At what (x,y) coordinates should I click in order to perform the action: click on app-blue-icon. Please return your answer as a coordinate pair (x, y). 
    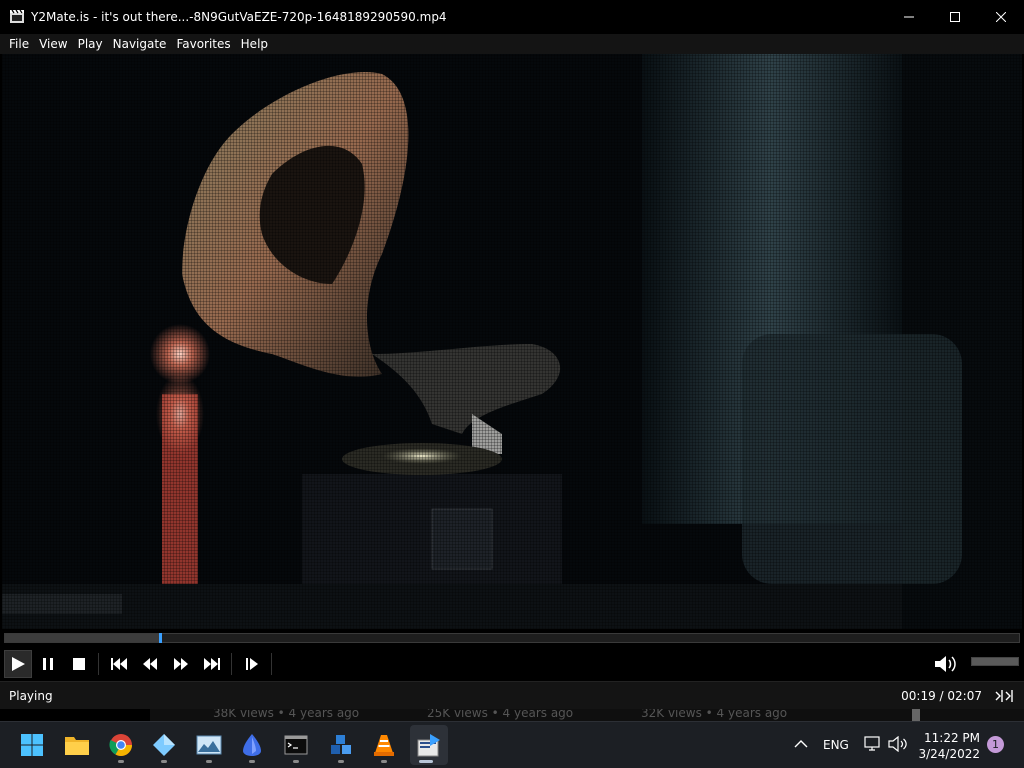
    Looking at the image, I should click on (252, 745).